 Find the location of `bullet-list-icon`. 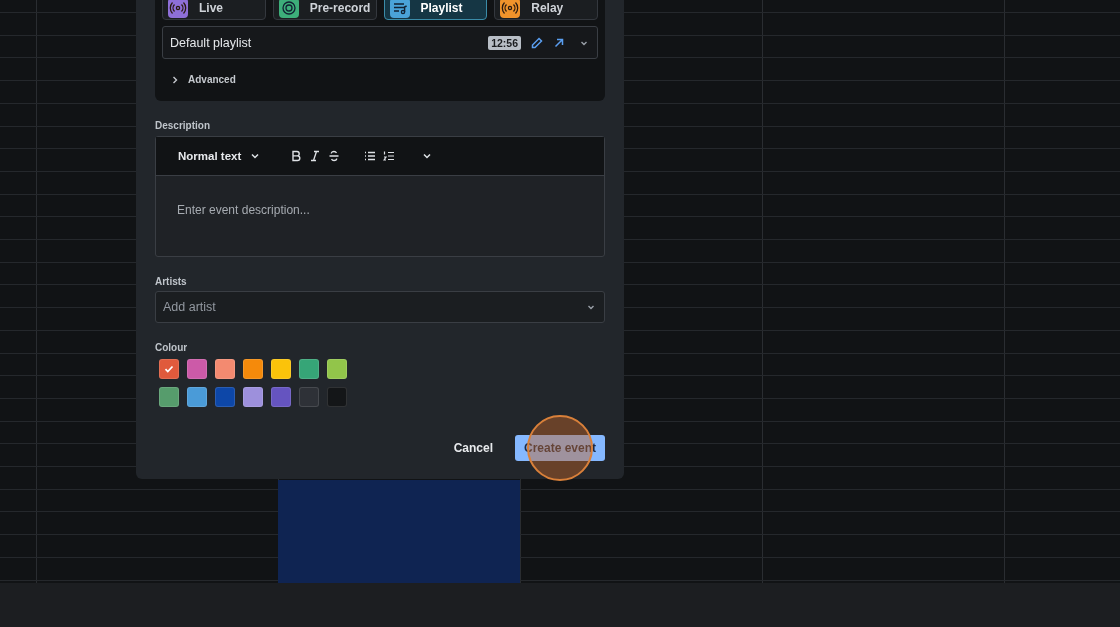

bullet-list-icon is located at coordinates (370, 156).